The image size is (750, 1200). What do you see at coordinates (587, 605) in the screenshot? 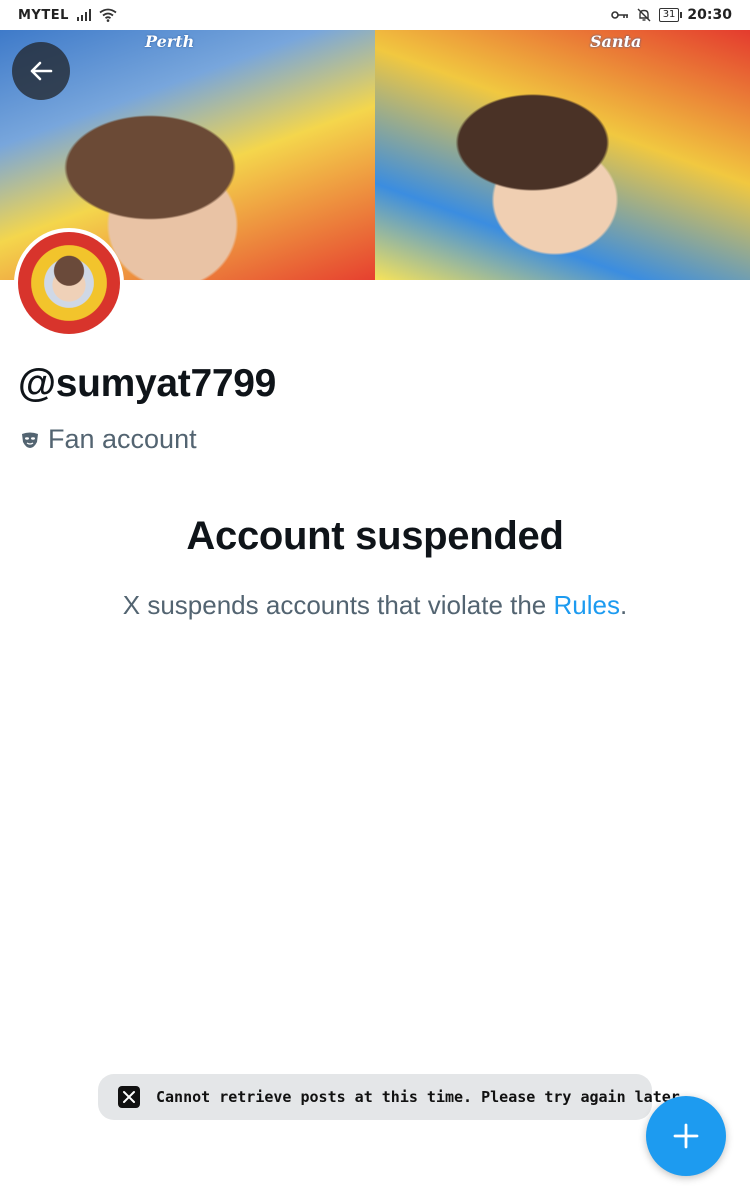
I see `rules-link: Rules` at bounding box center [587, 605].